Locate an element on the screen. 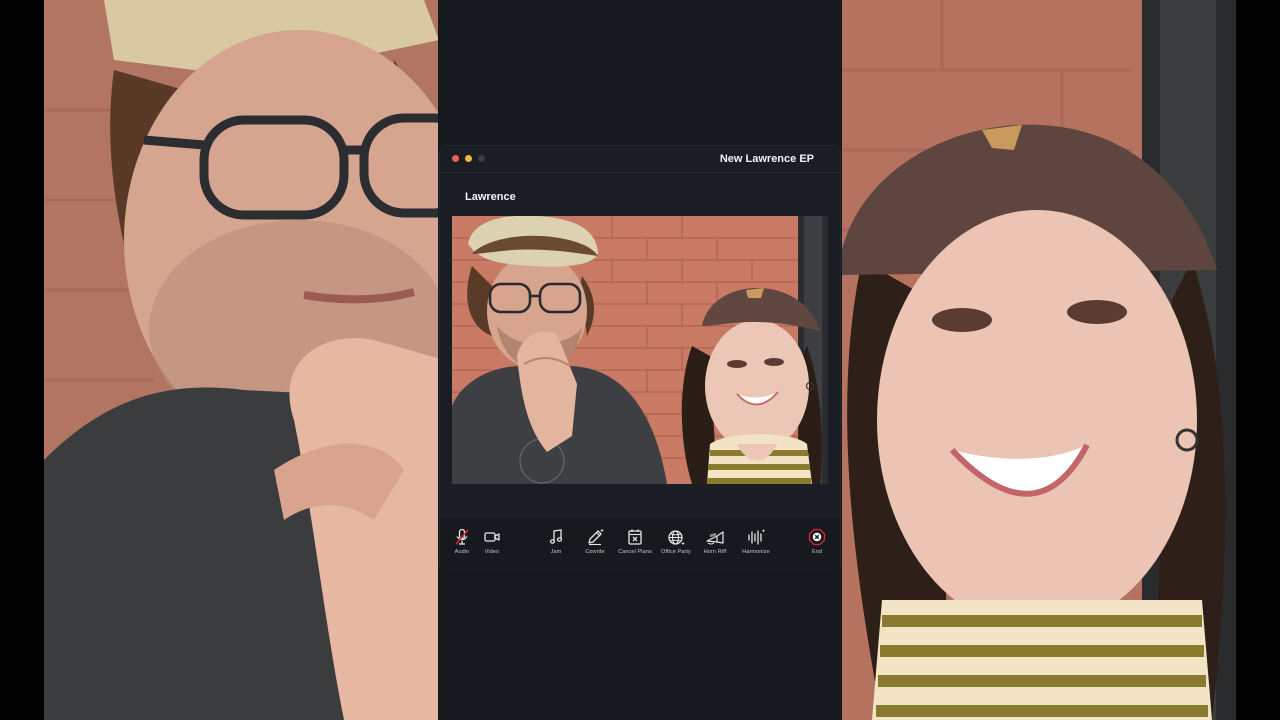 The image size is (1280, 720). mic-muted-icon is located at coordinates (462, 536).